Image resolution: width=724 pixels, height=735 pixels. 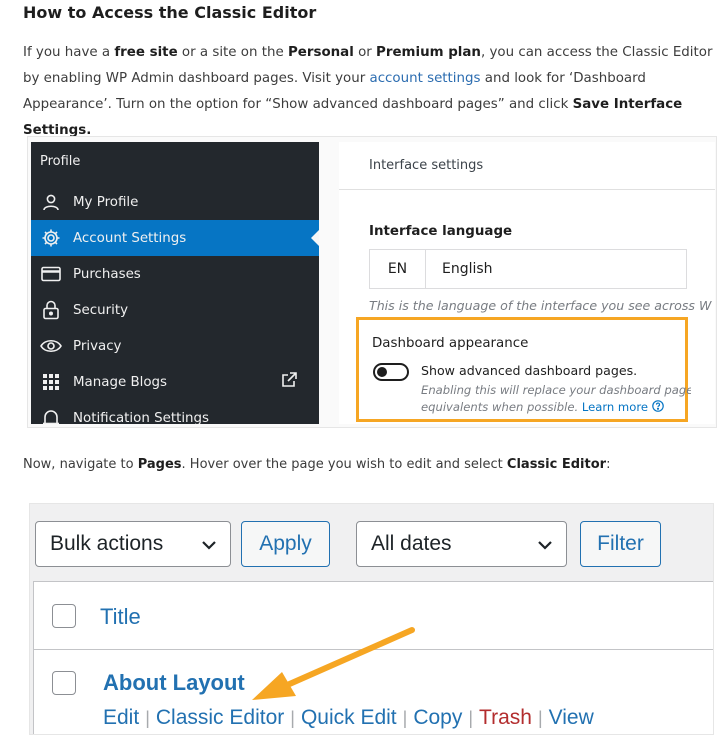 What do you see at coordinates (505, 717) in the screenshot?
I see `trash-link: Trash` at bounding box center [505, 717].